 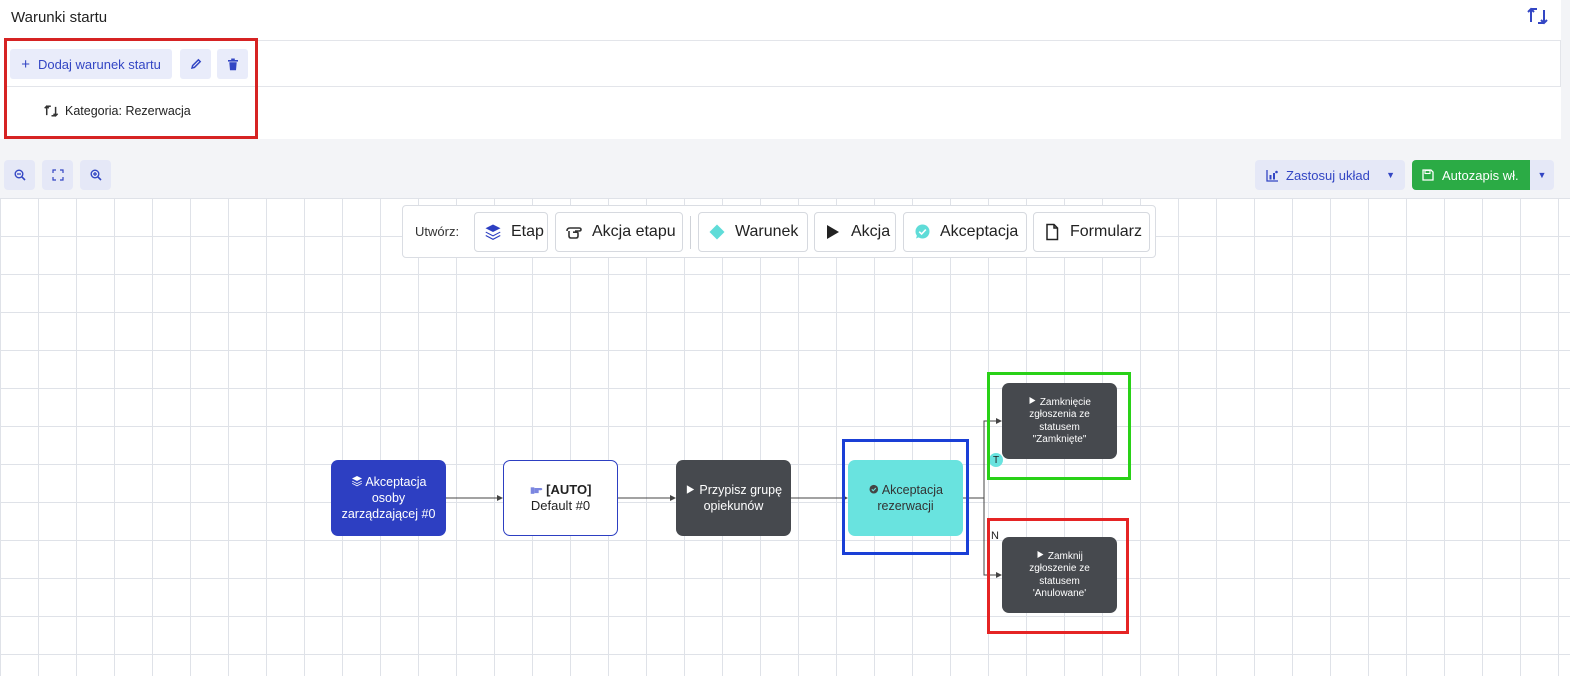 I want to click on zoom-out-icon, so click(x=20, y=175).